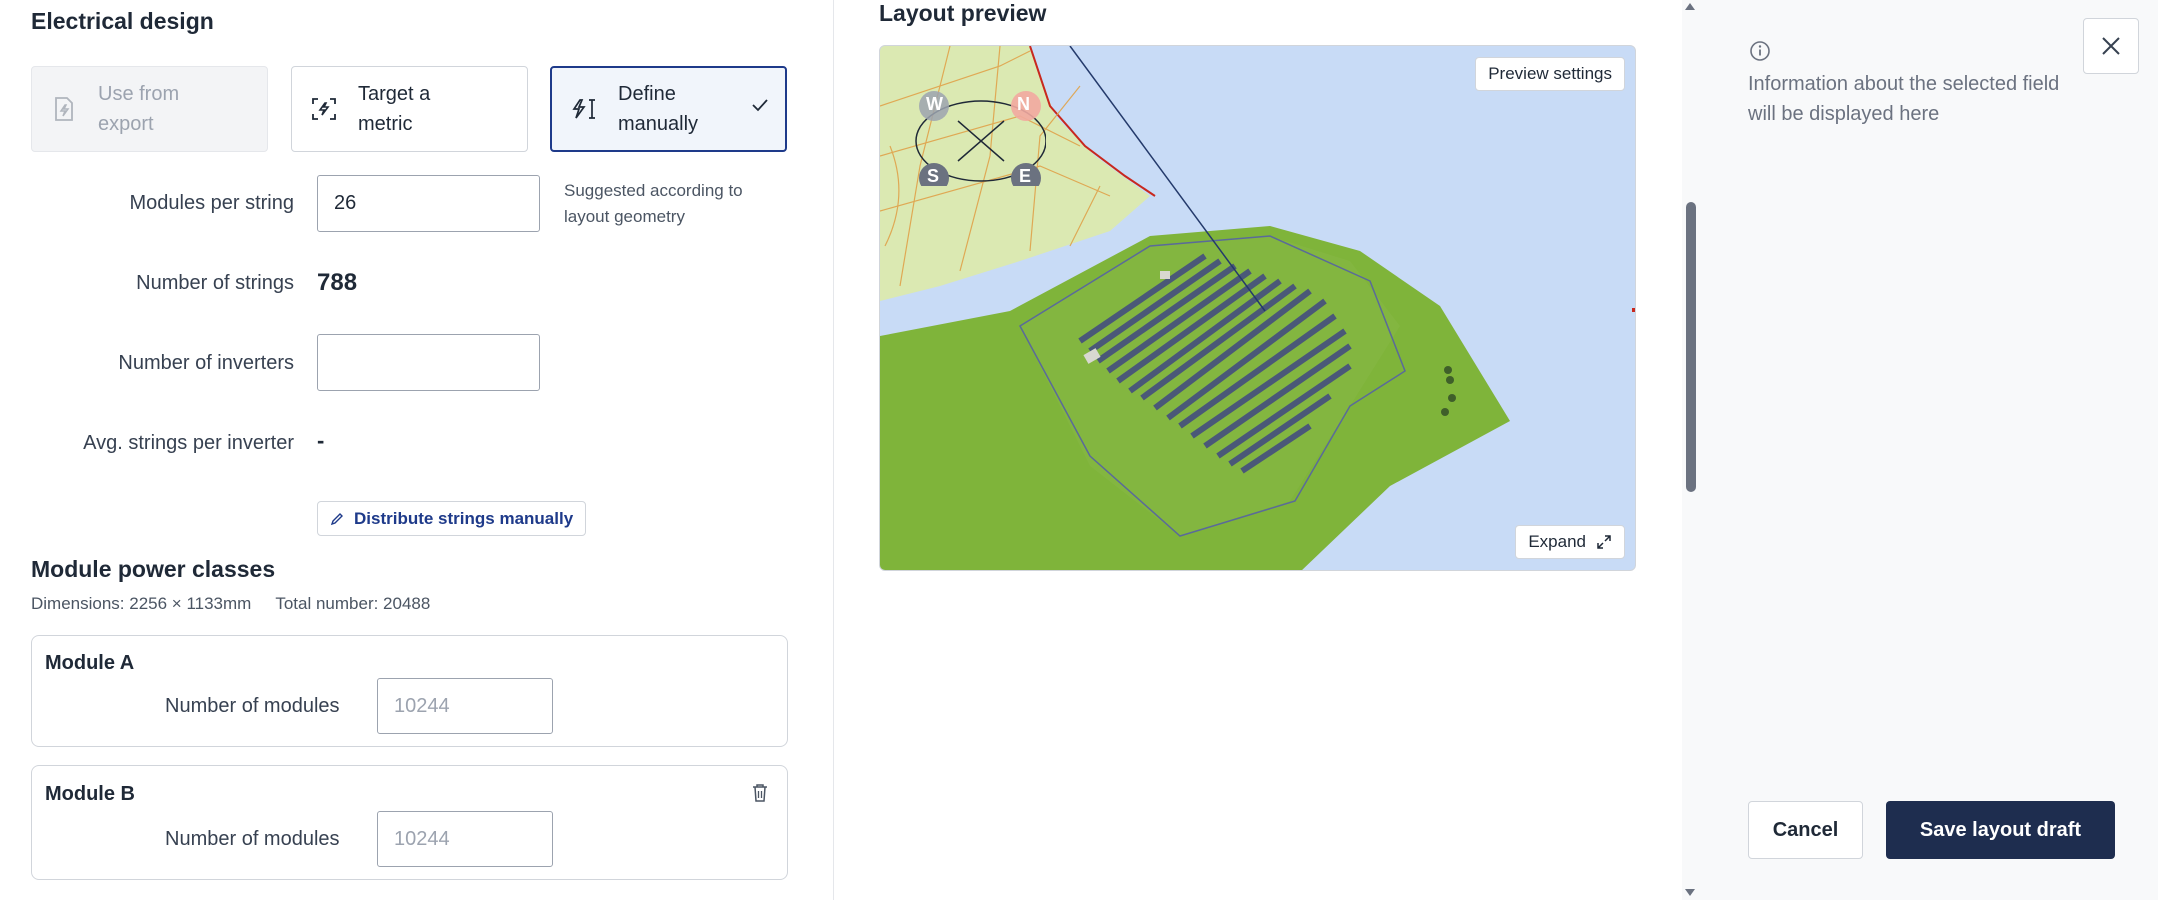  I want to click on module-power-classes-title: Module power classes, so click(153, 569).